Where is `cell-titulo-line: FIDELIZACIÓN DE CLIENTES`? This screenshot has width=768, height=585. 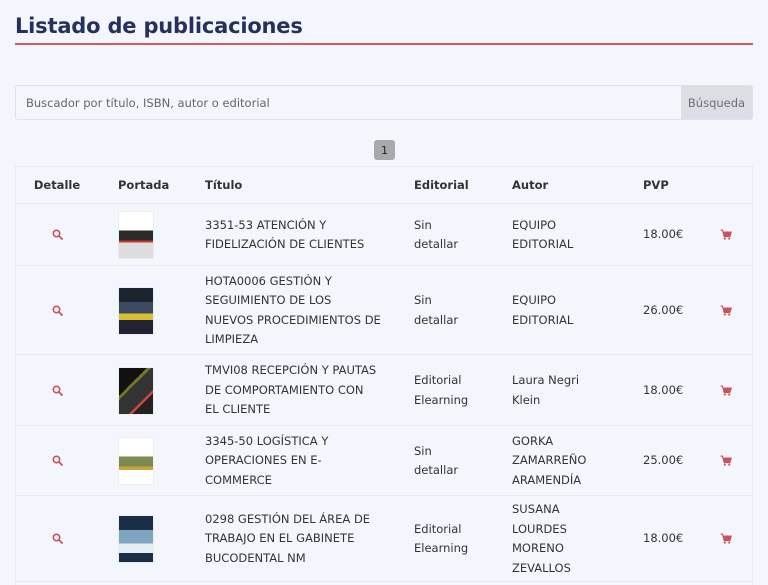 cell-titulo-line: FIDELIZACIÓN DE CLIENTES is located at coordinates (285, 244).